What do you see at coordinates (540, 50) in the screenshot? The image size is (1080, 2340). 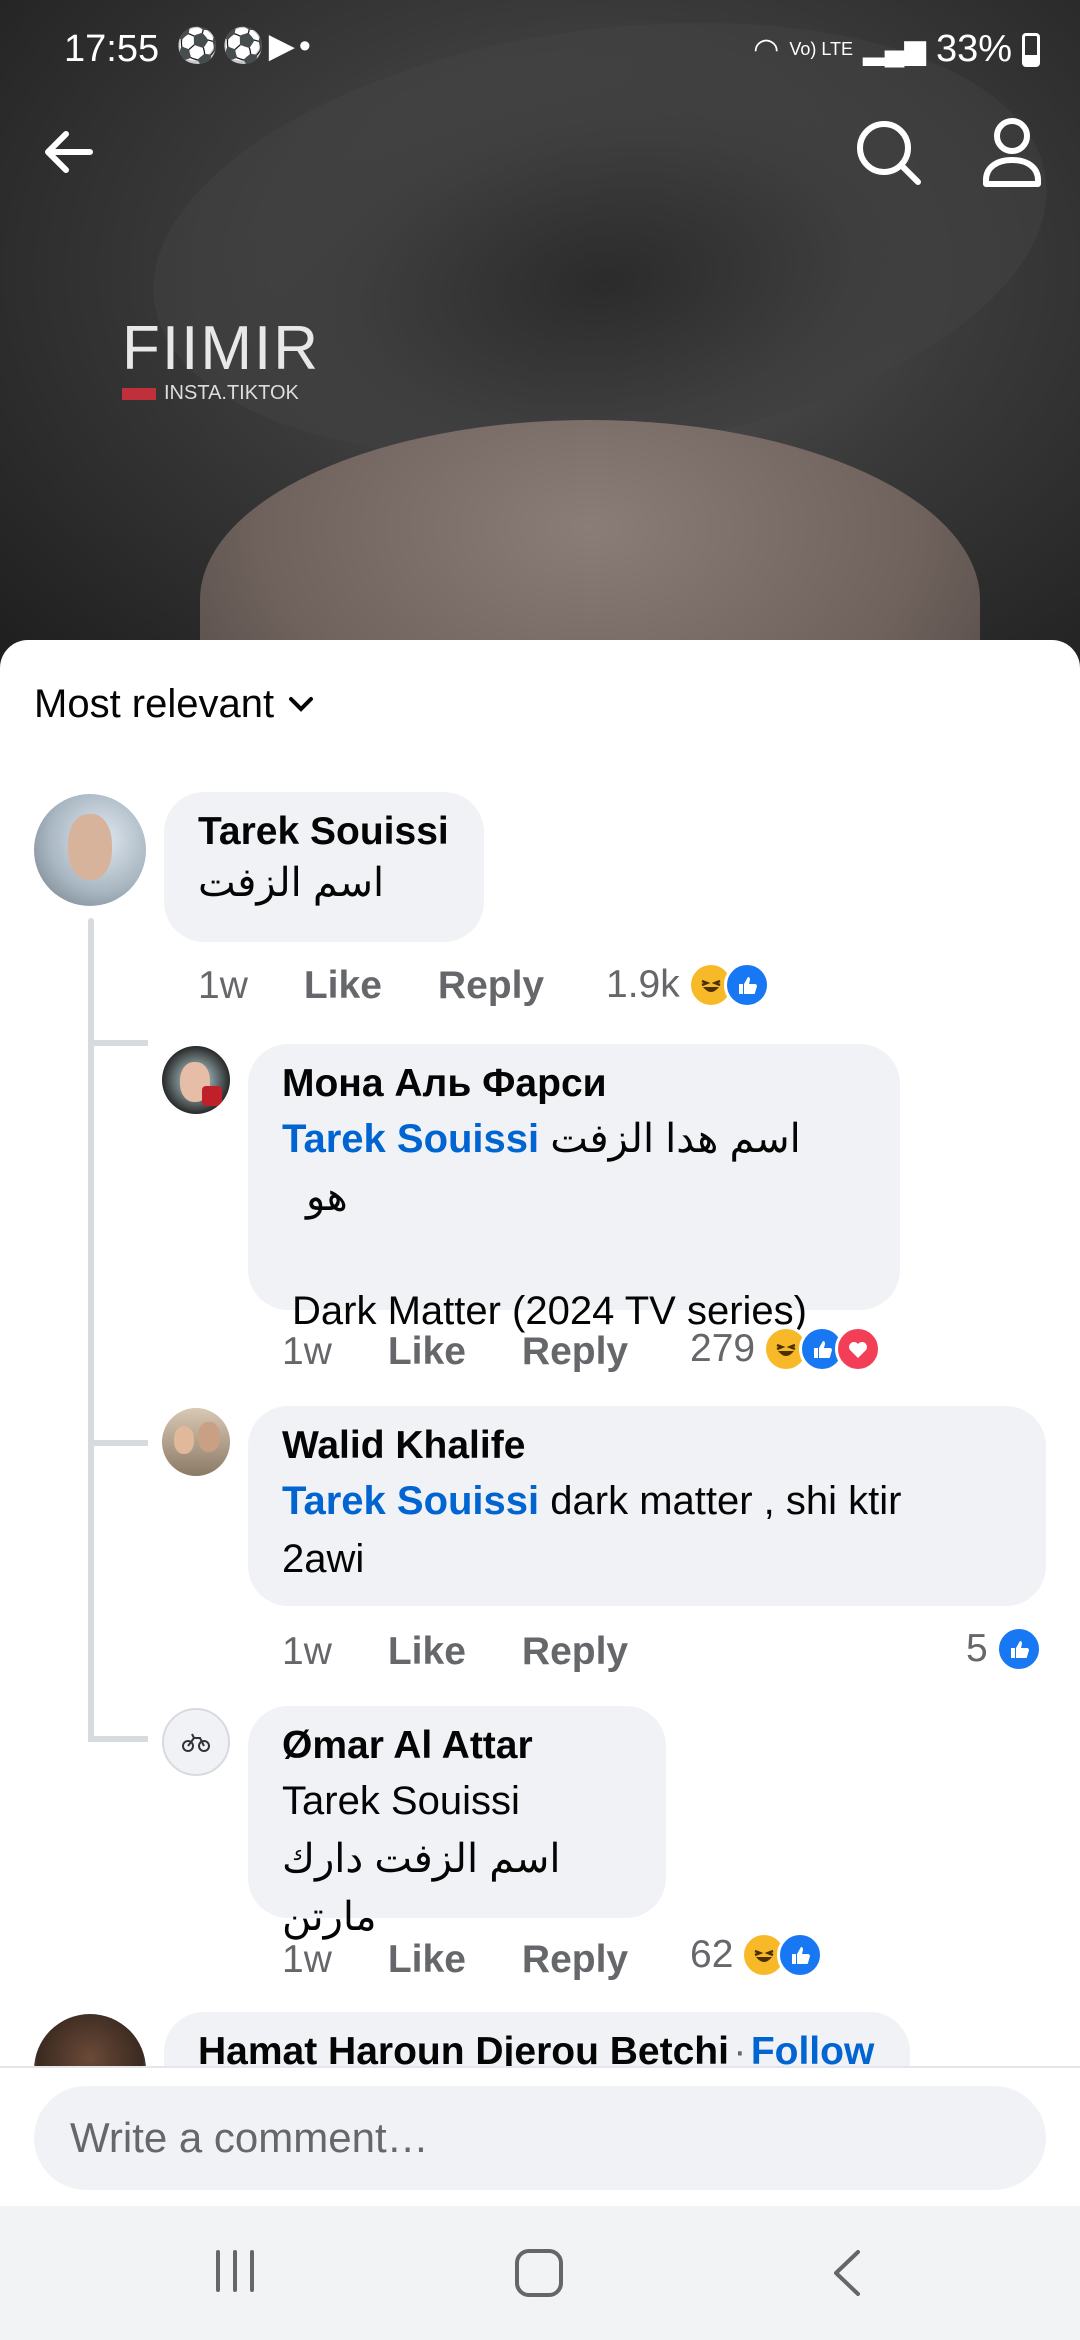 I see `status-bar: 17:55 ⚽⚽▶• ◠ Vo) LTE ▂▄▆ 33%` at bounding box center [540, 50].